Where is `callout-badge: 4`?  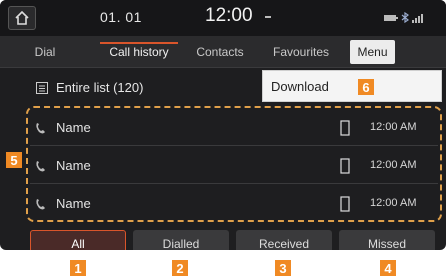 callout-badge: 4 is located at coordinates (388, 268).